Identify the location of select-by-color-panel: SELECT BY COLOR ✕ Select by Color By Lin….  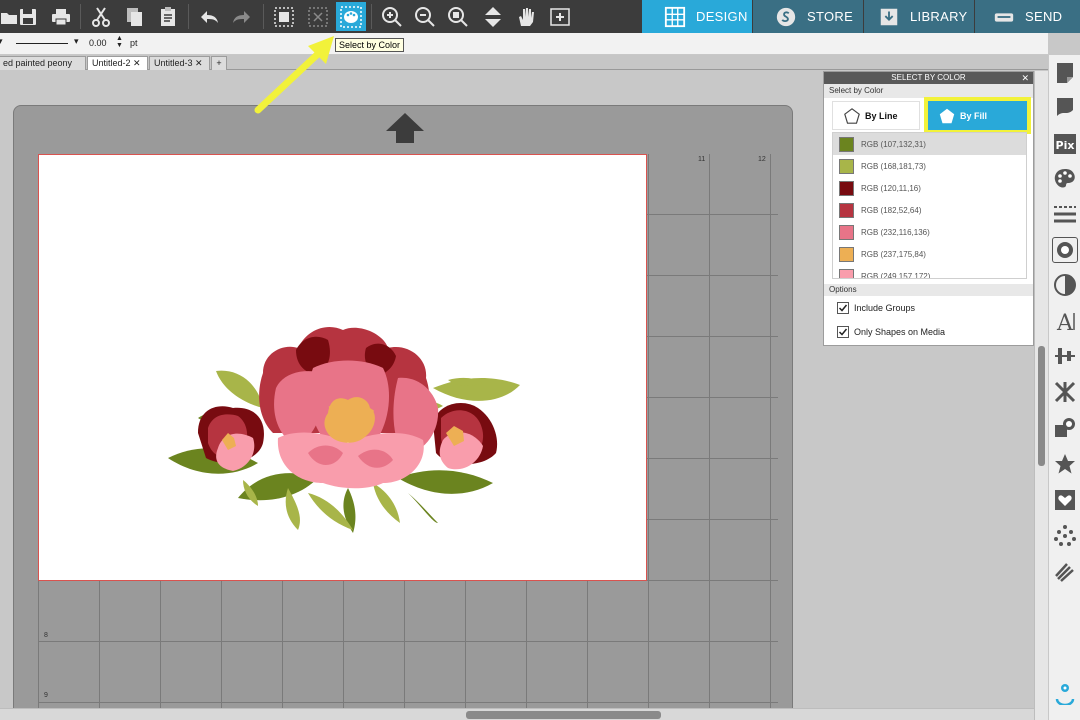
(928, 208).